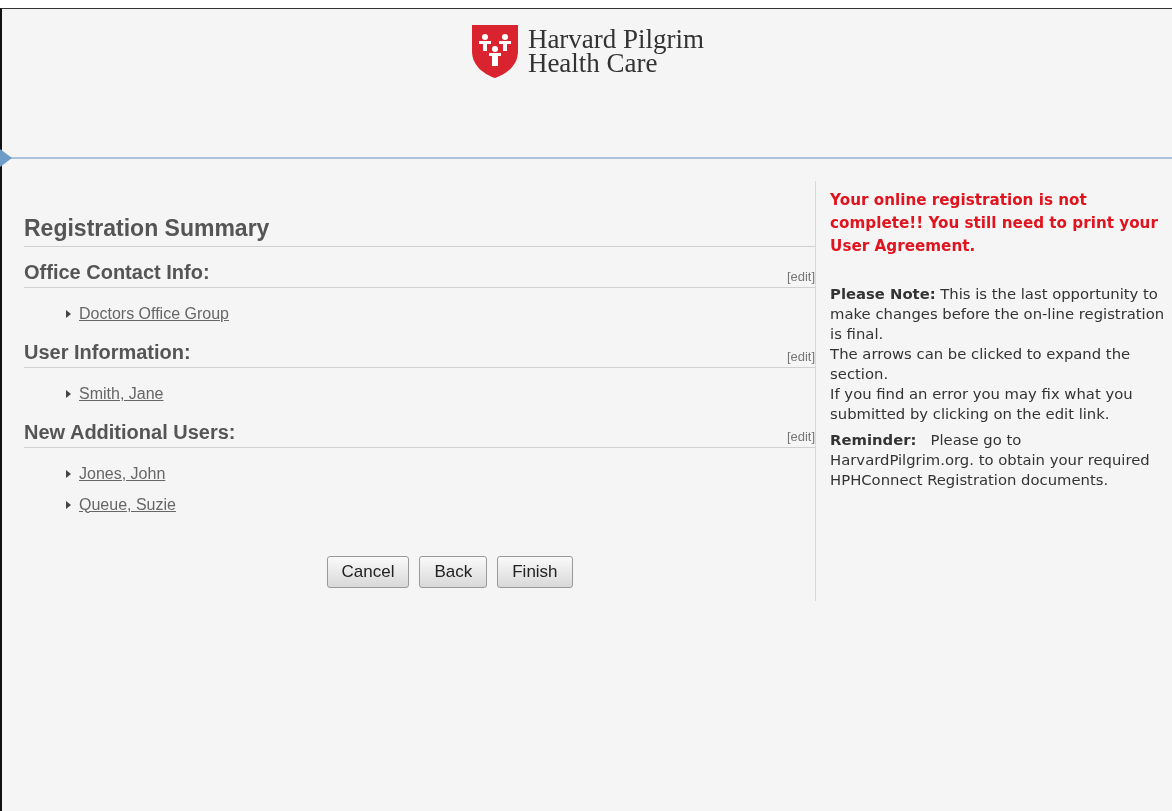  I want to click on form-button: Cancel, so click(368, 572).